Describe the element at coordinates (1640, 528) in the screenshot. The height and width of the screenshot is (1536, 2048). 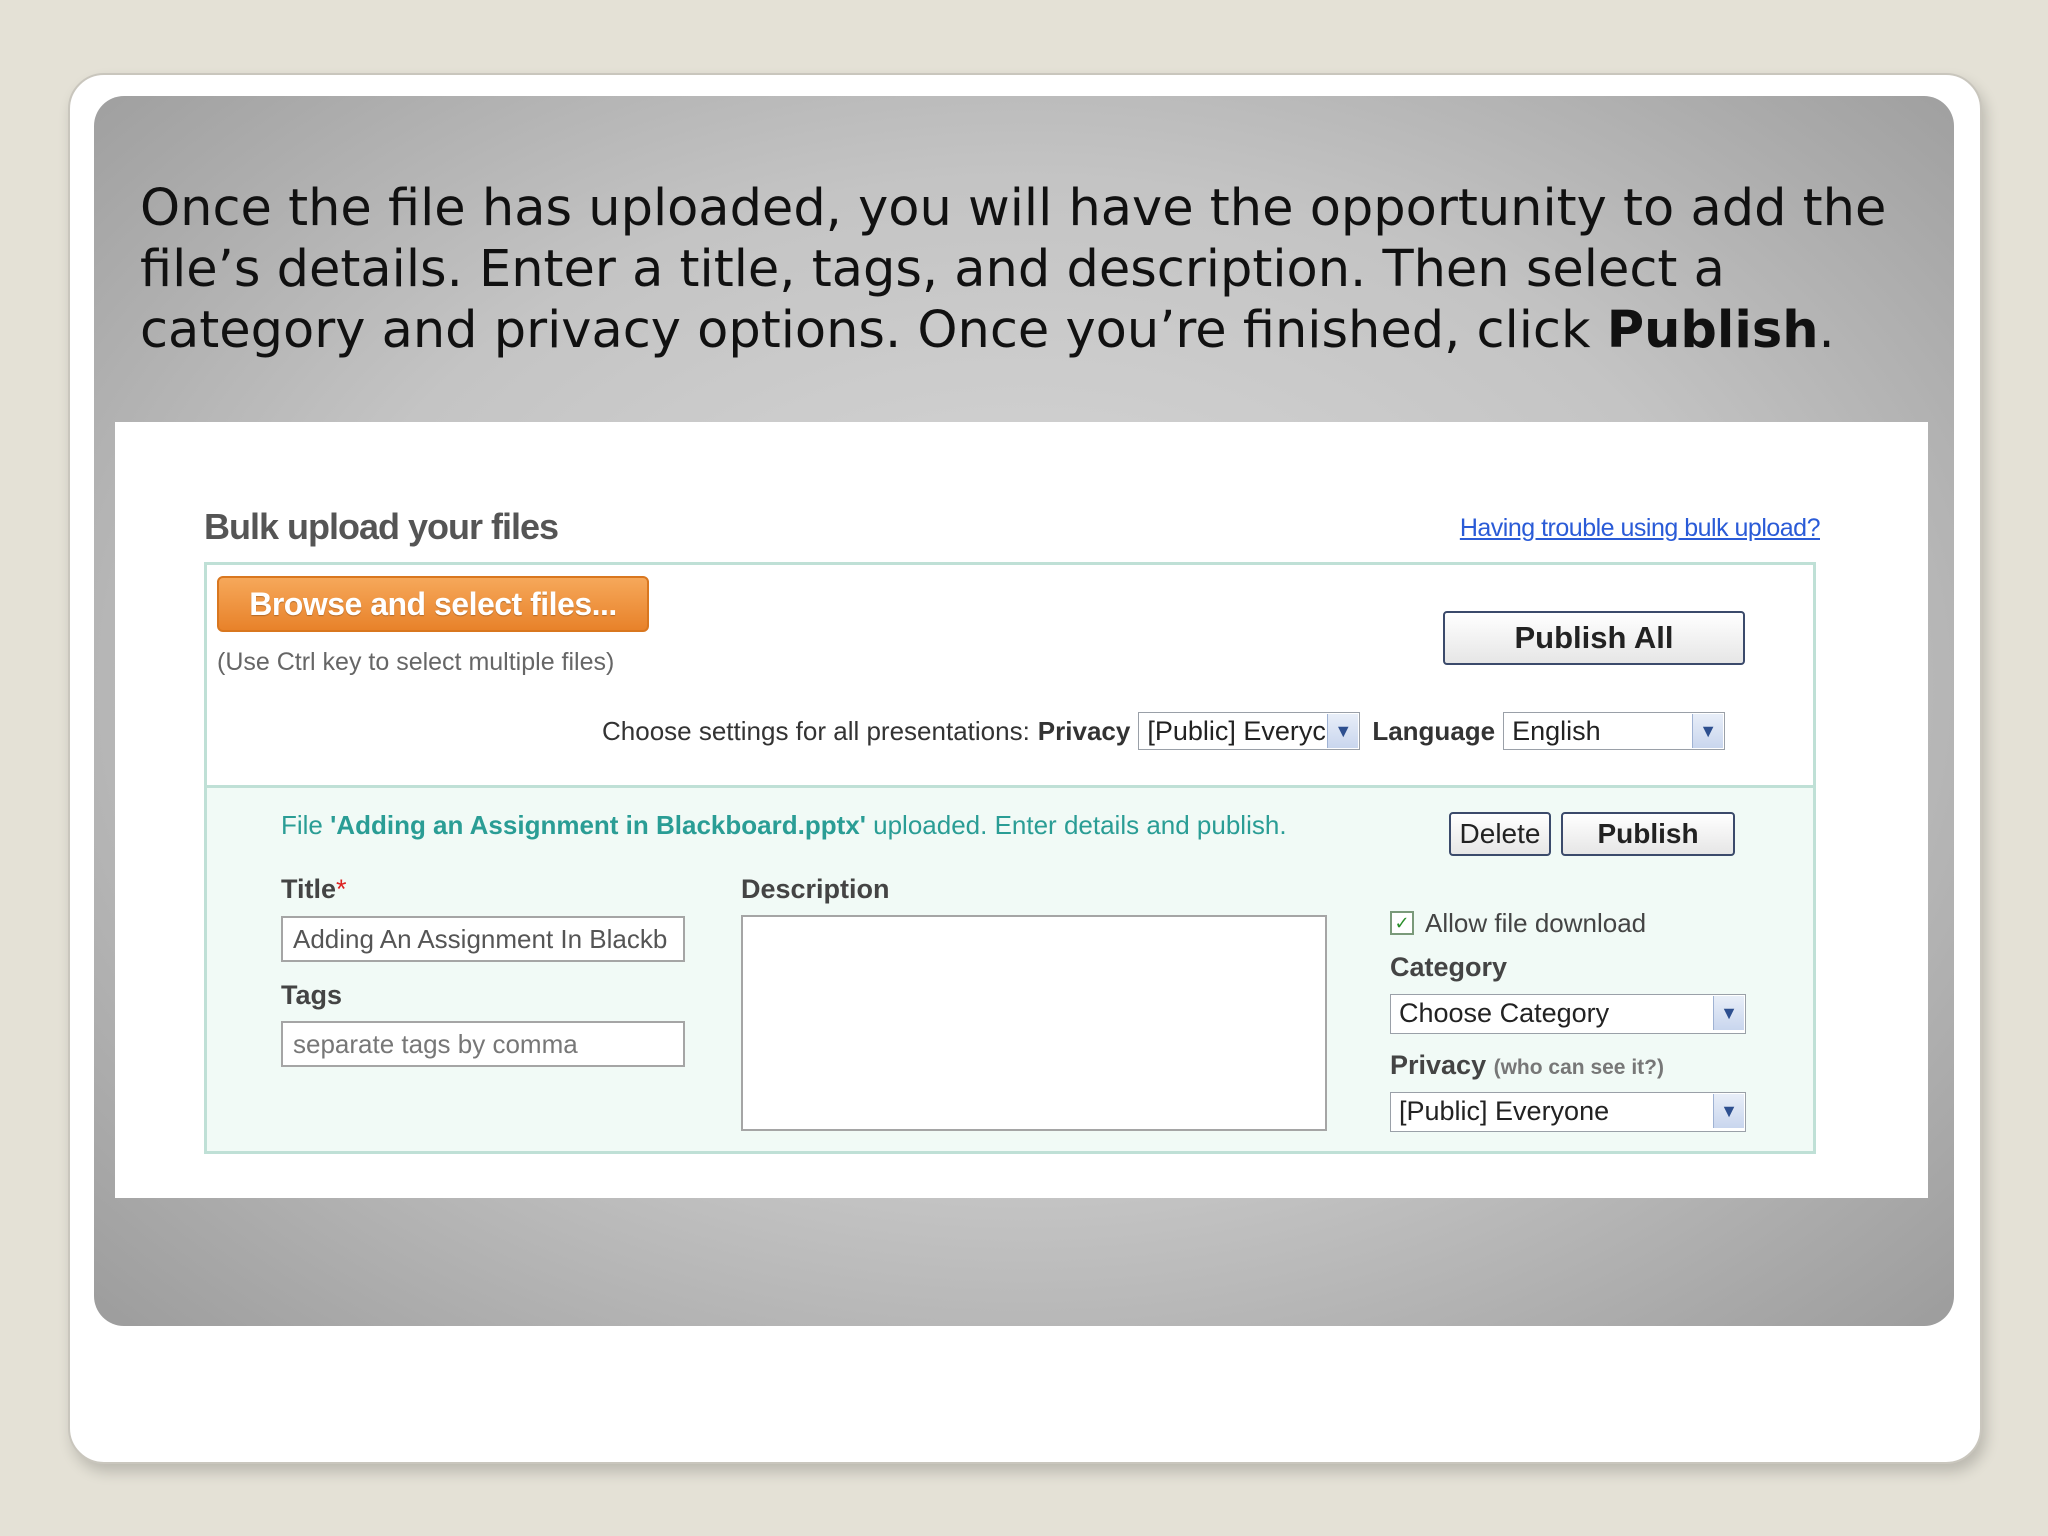
I see `bulk-upload-help-link: Having trouble using bulk upload?` at that location.